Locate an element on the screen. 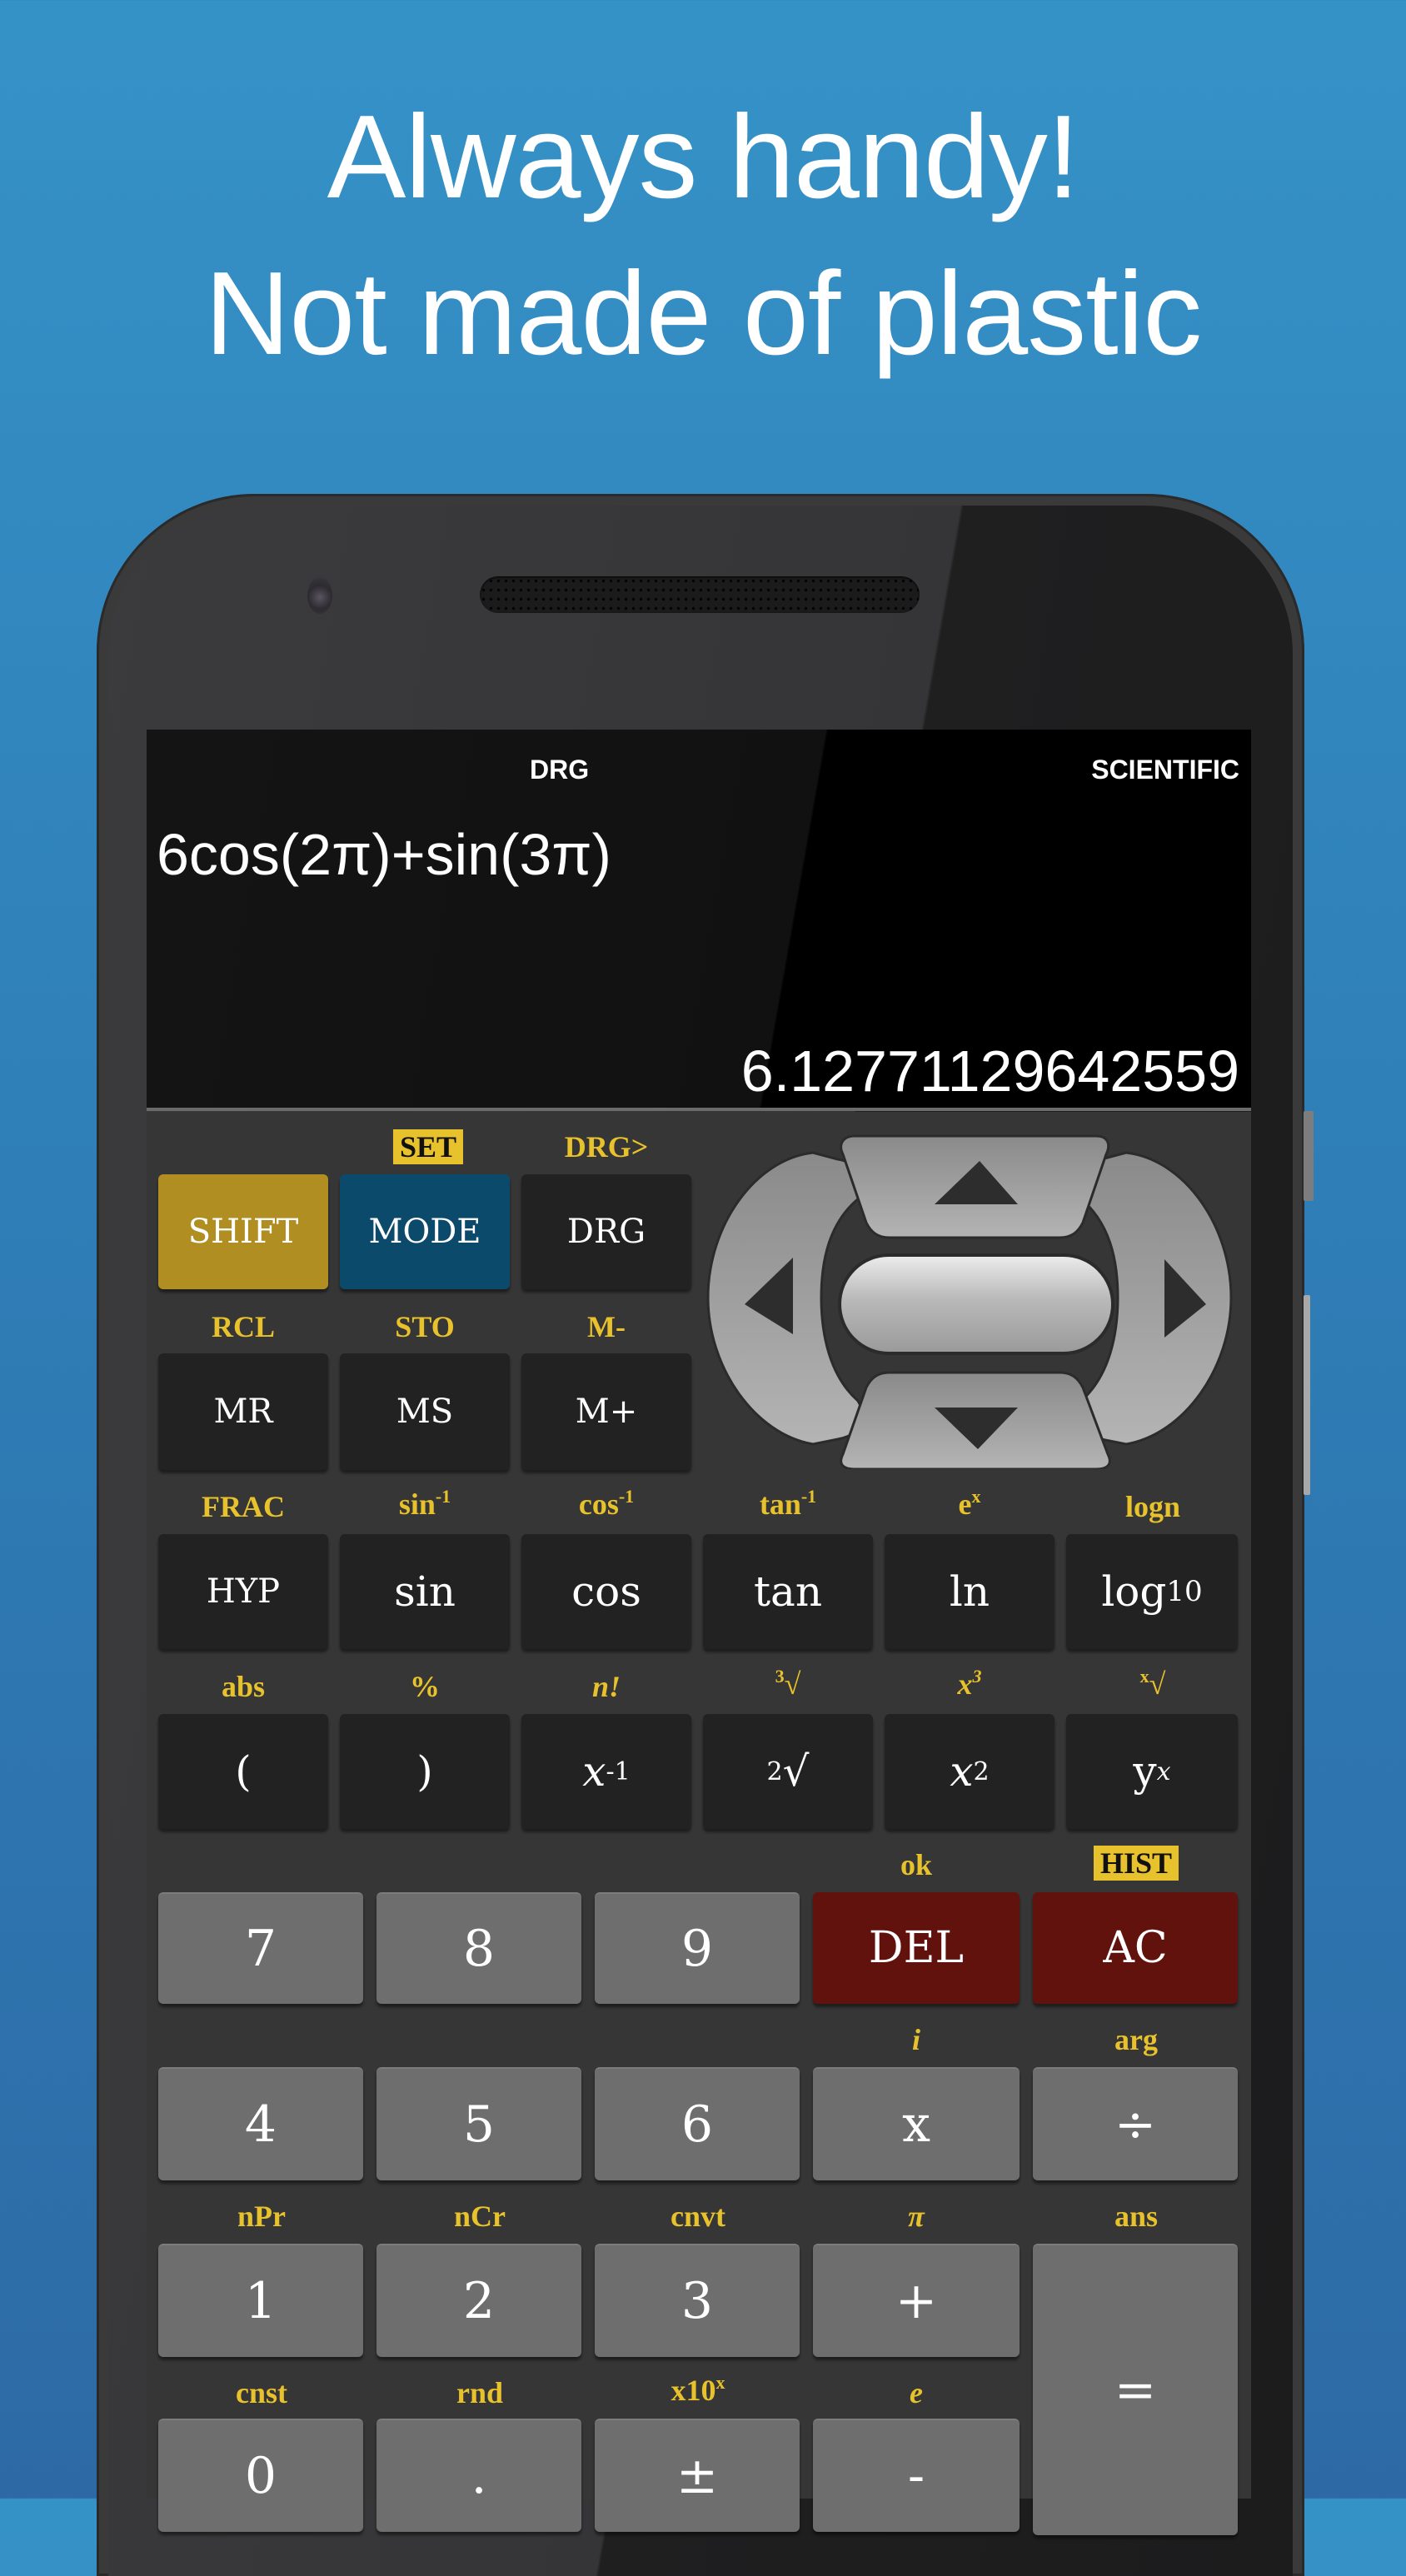 The height and width of the screenshot is (2576, 1406). digit-6-label: 6 is located at coordinates (697, 2124).